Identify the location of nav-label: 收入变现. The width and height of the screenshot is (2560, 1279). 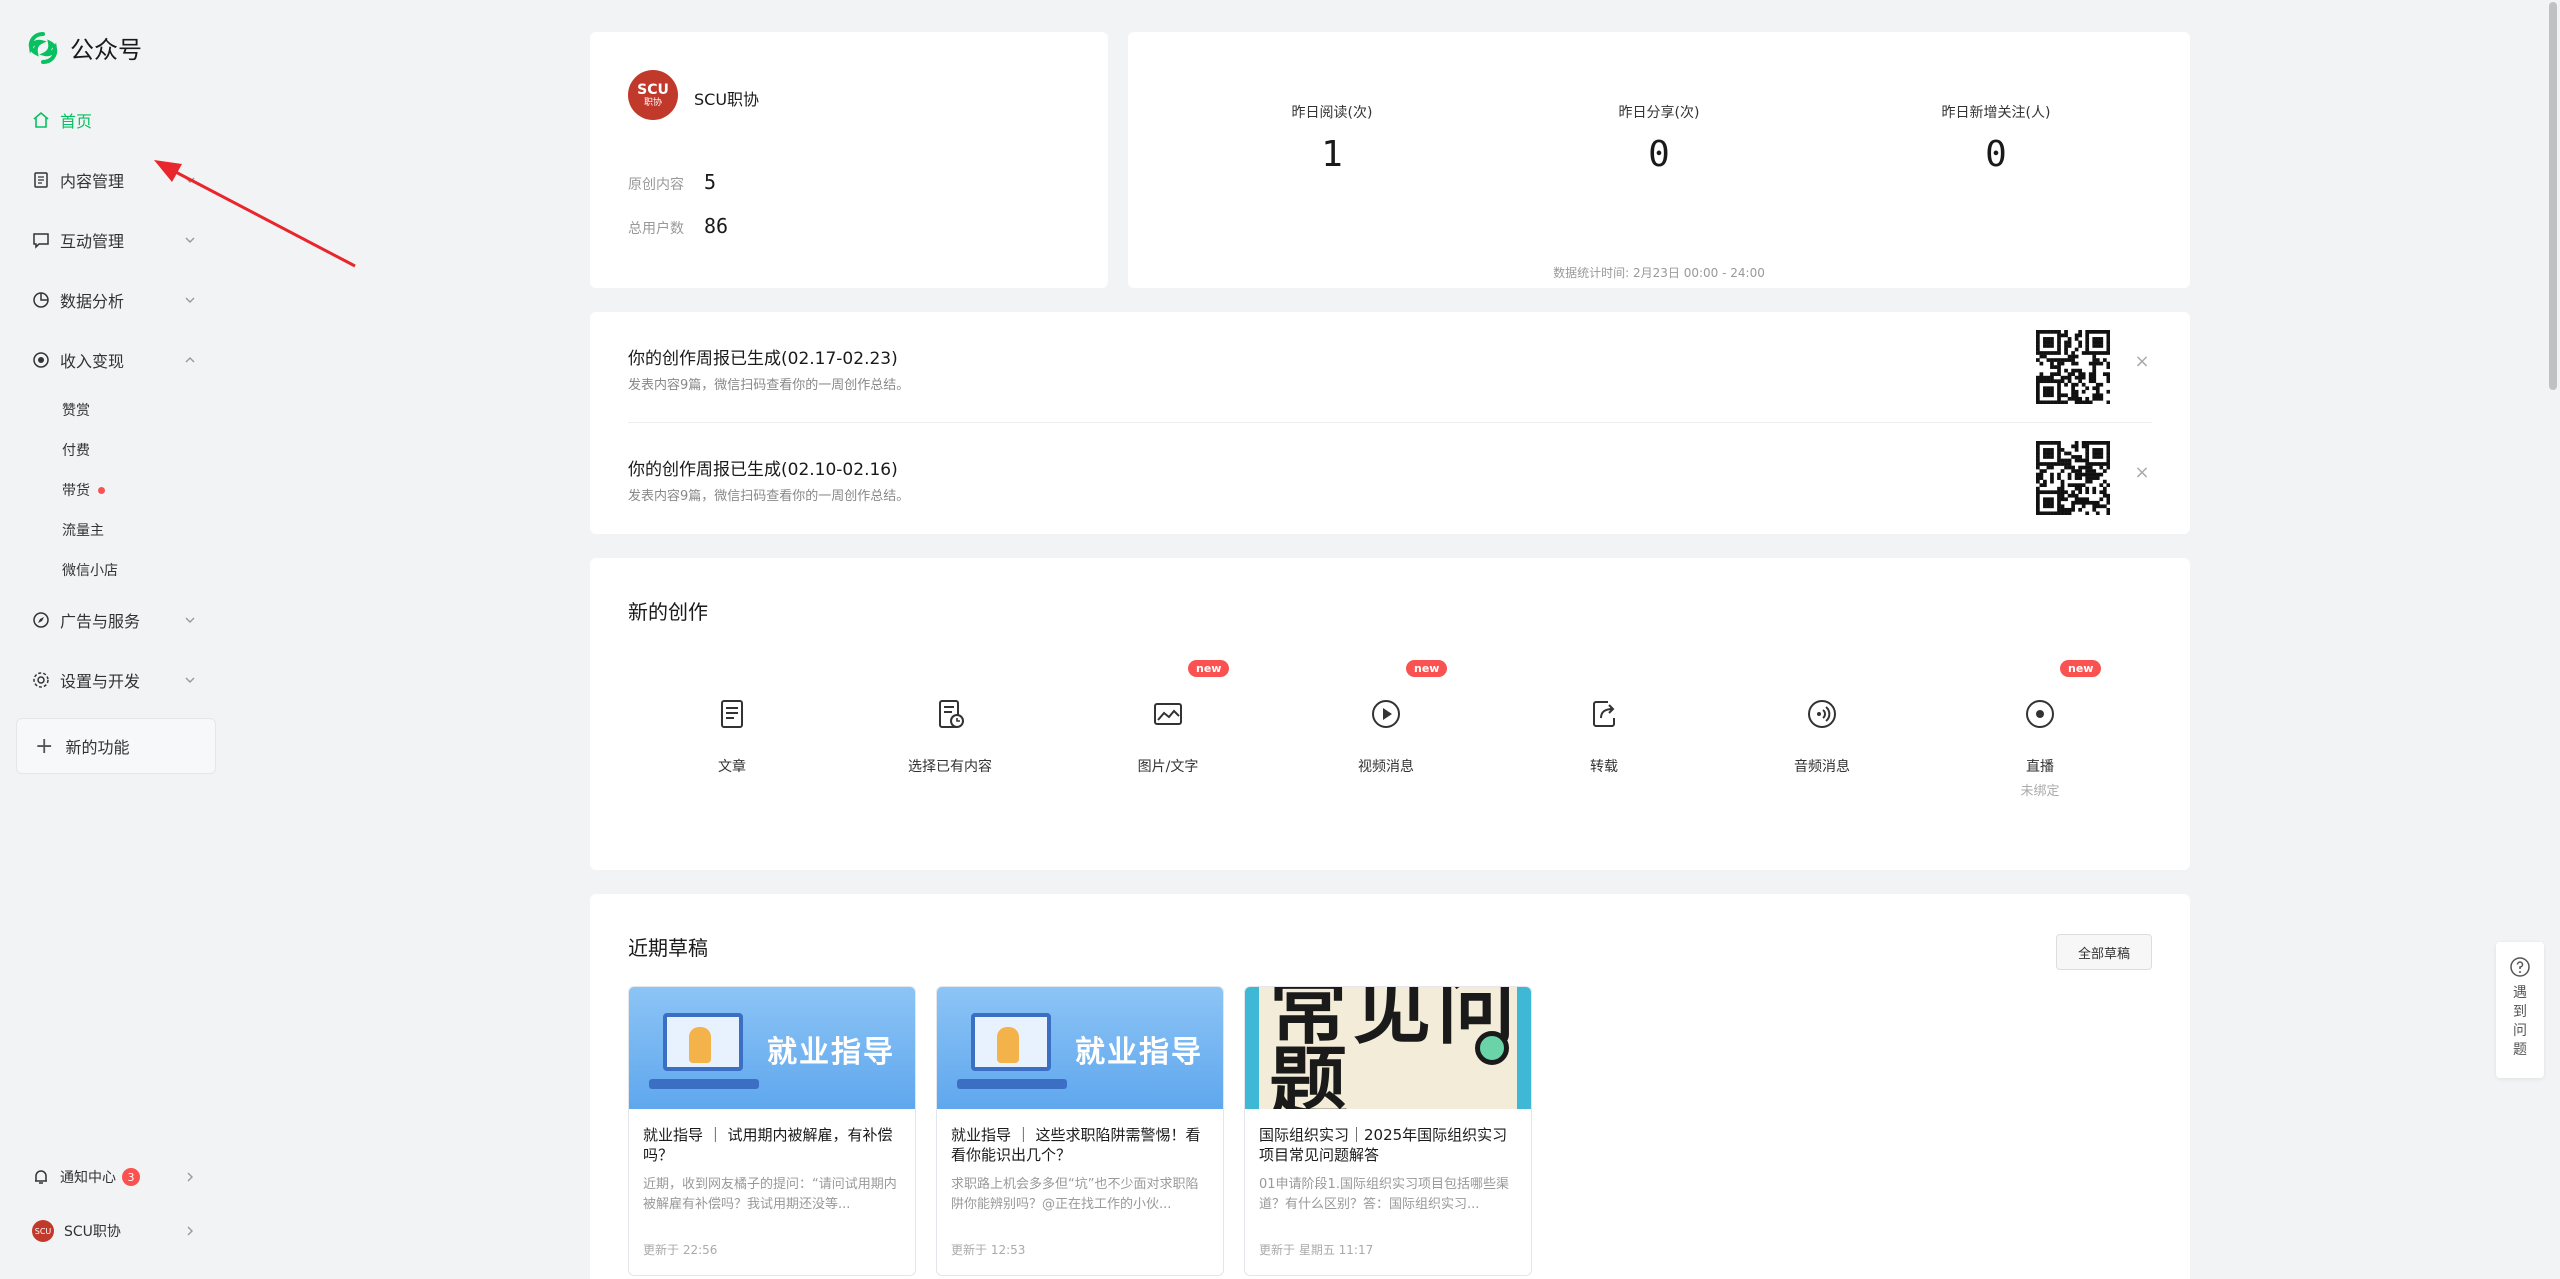
(92, 361).